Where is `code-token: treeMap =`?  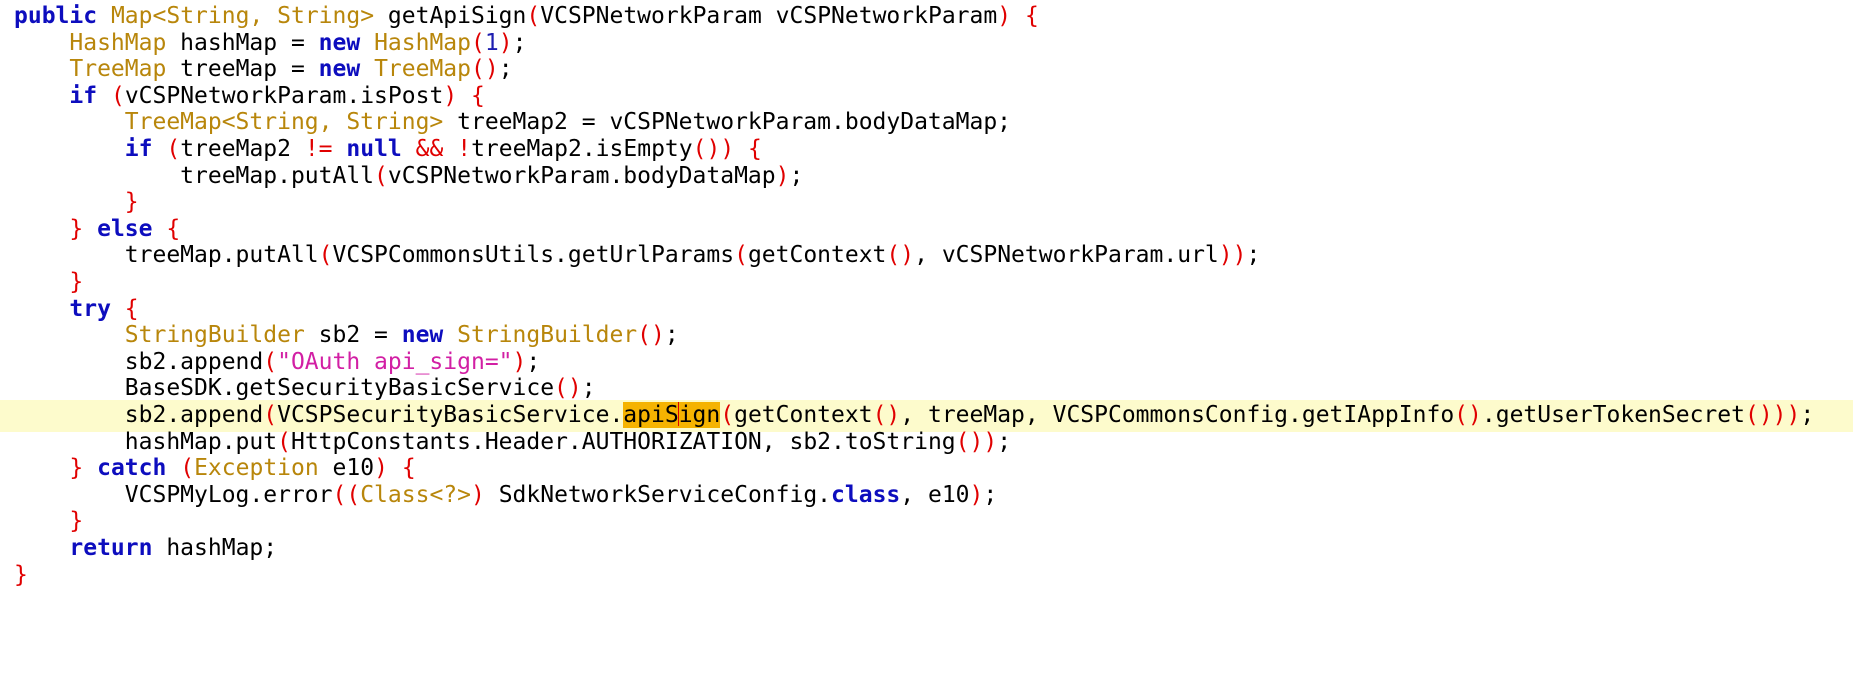 code-token: treeMap = is located at coordinates (242, 69).